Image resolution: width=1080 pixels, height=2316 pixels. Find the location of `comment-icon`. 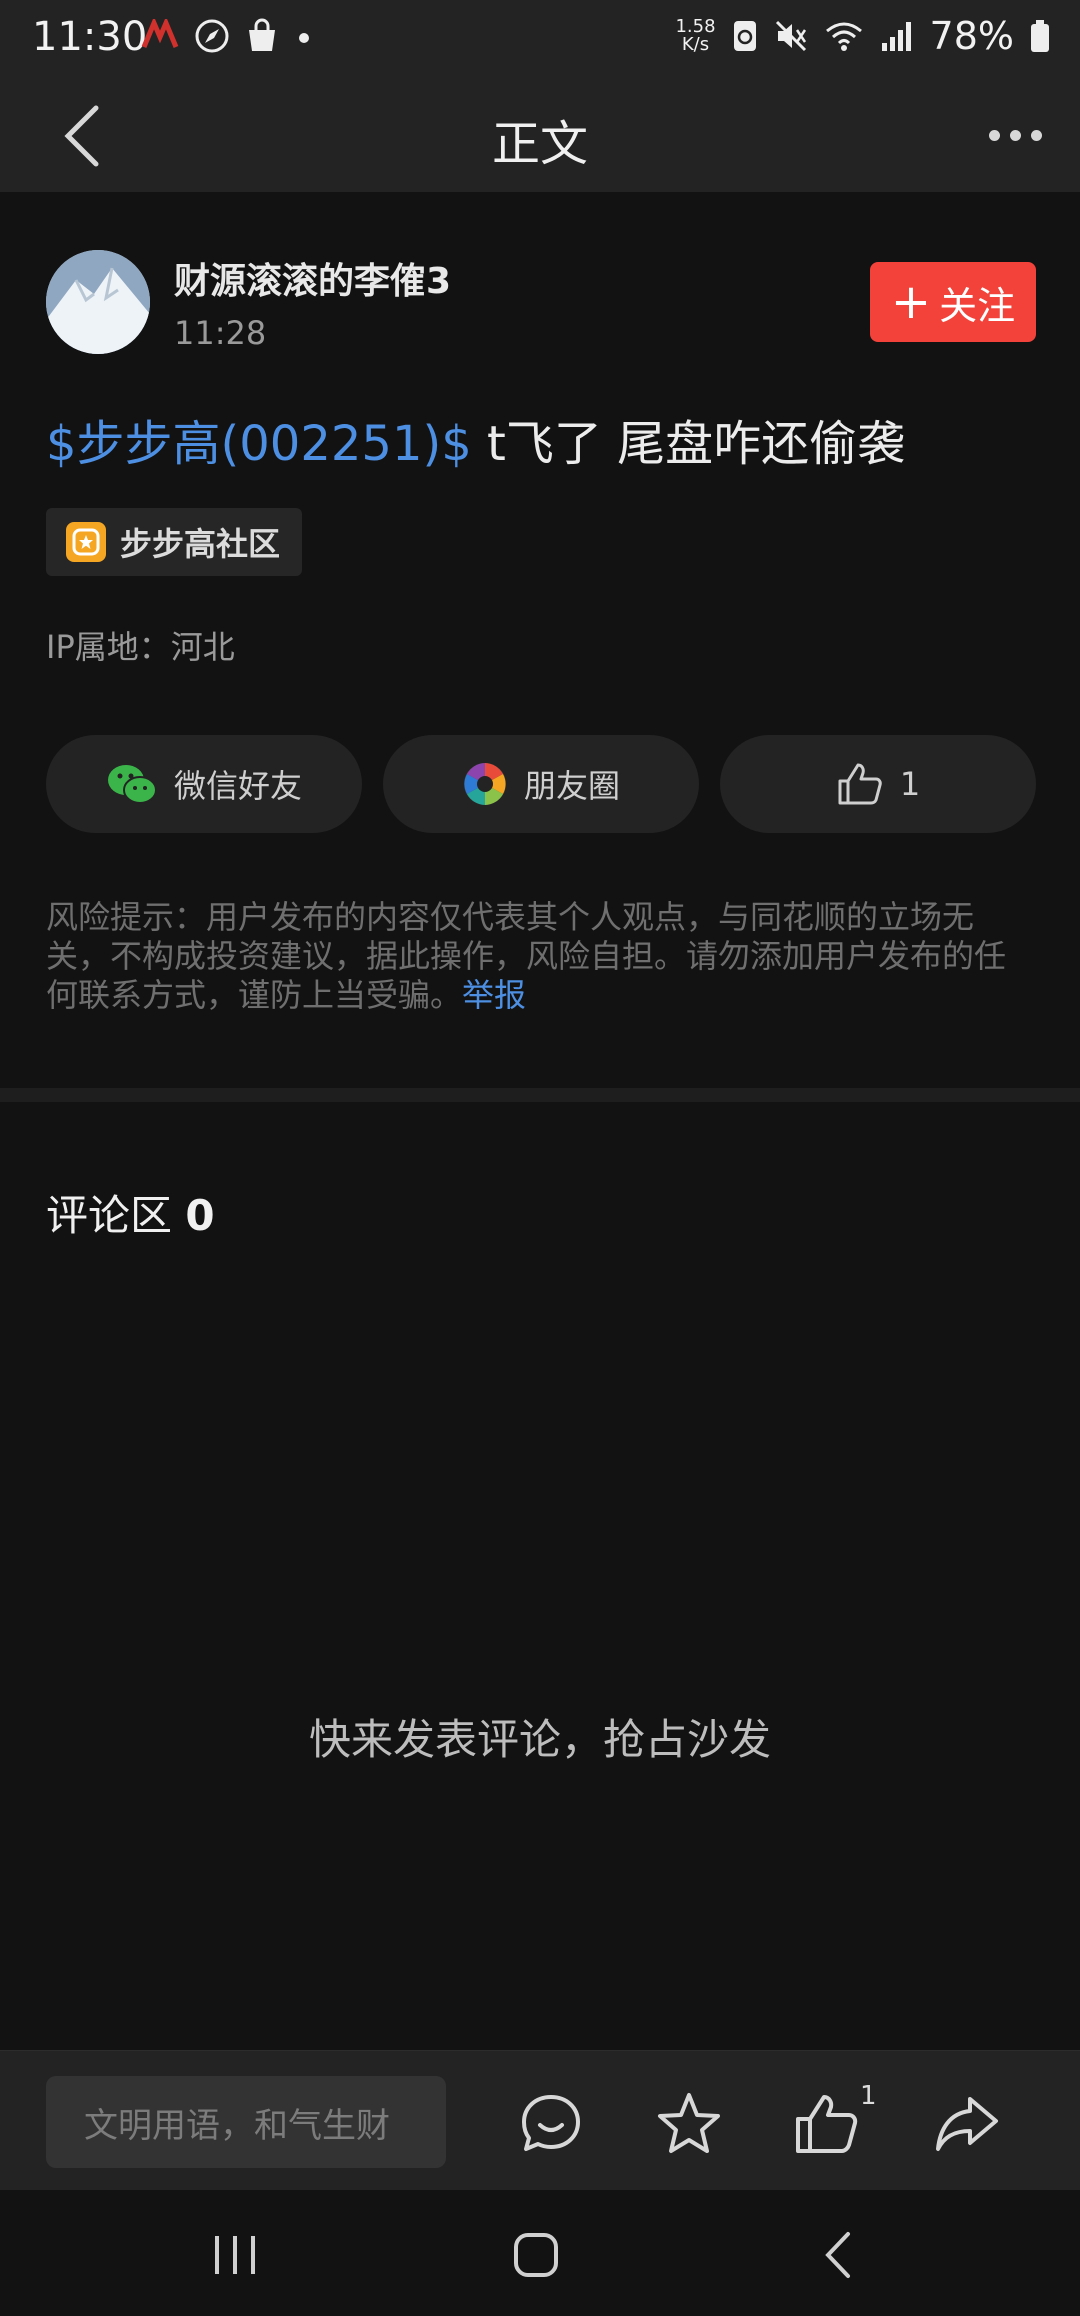

comment-icon is located at coordinates (551, 2124).